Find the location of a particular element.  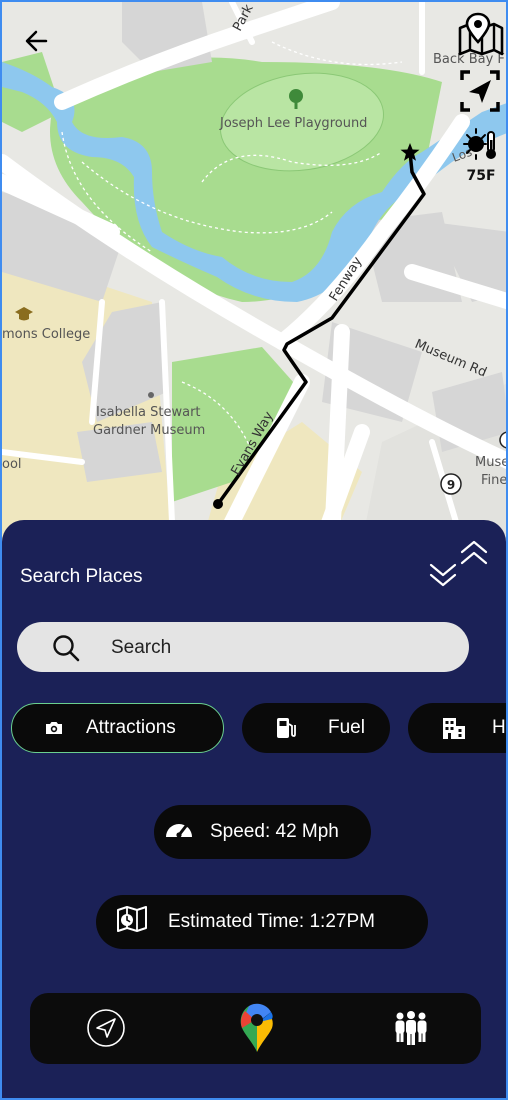

search-input is located at coordinates (281, 648).